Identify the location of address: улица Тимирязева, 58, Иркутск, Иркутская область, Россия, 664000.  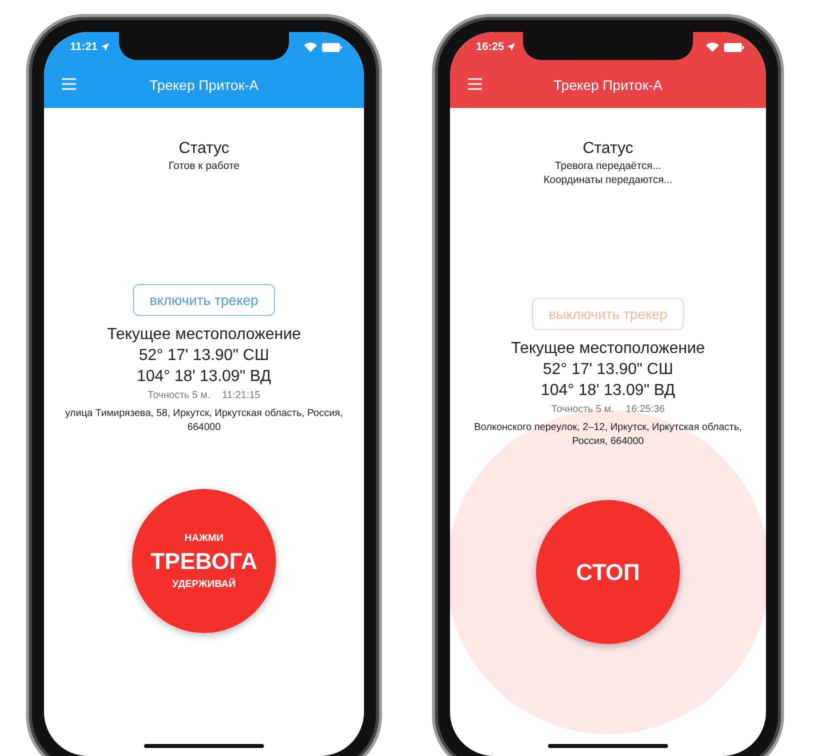
(204, 420).